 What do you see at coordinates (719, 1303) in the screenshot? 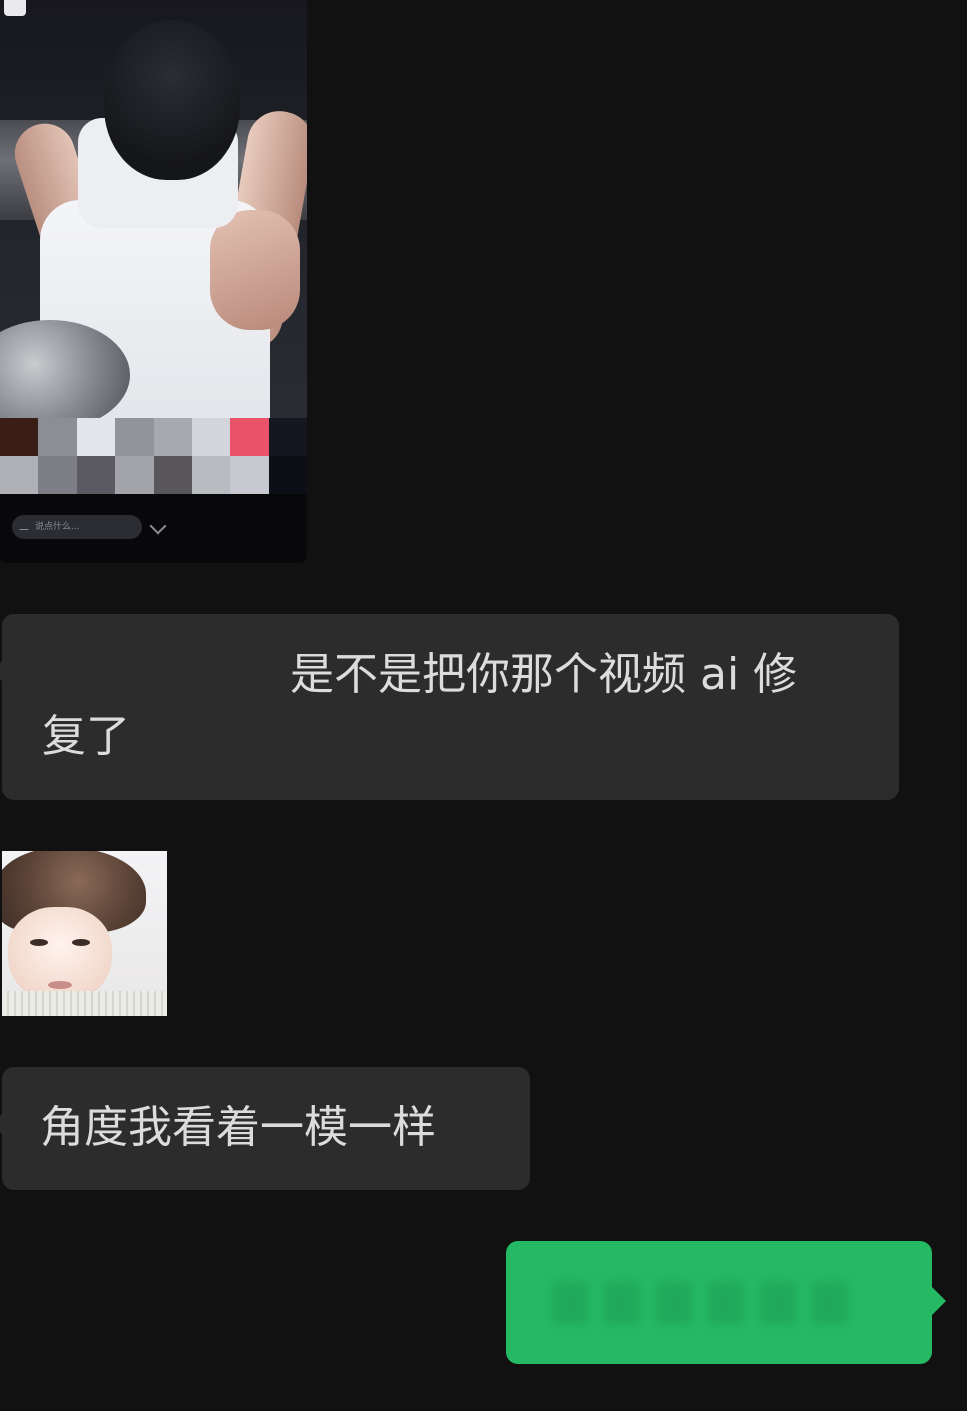
I see `blurred-message-text` at bounding box center [719, 1303].